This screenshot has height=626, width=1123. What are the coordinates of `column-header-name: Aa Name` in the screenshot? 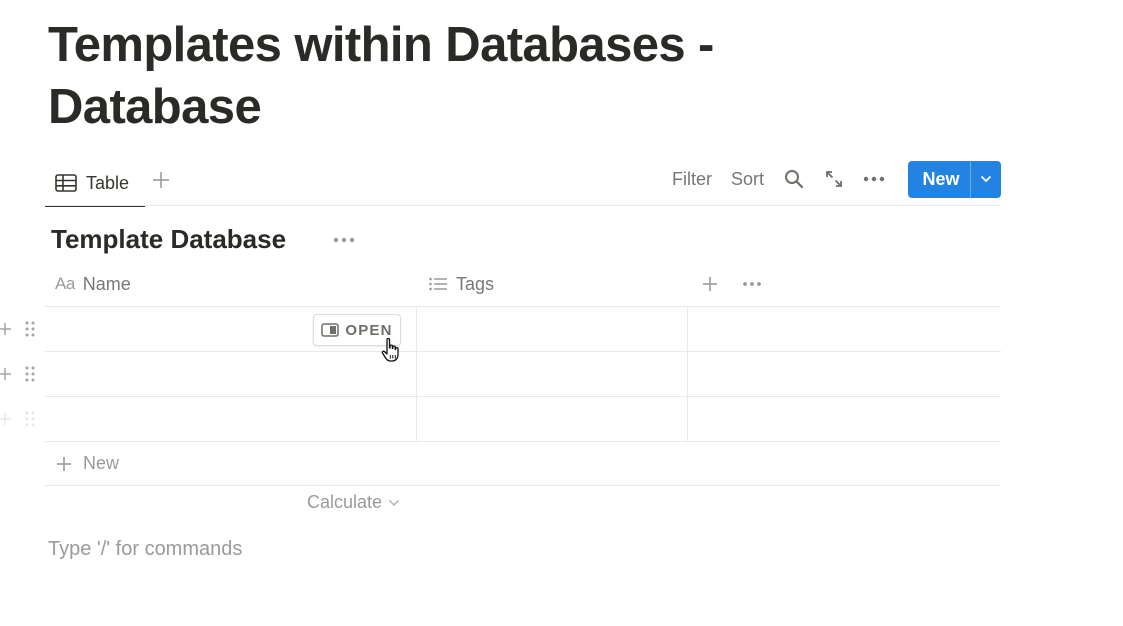 It's located at (93, 284).